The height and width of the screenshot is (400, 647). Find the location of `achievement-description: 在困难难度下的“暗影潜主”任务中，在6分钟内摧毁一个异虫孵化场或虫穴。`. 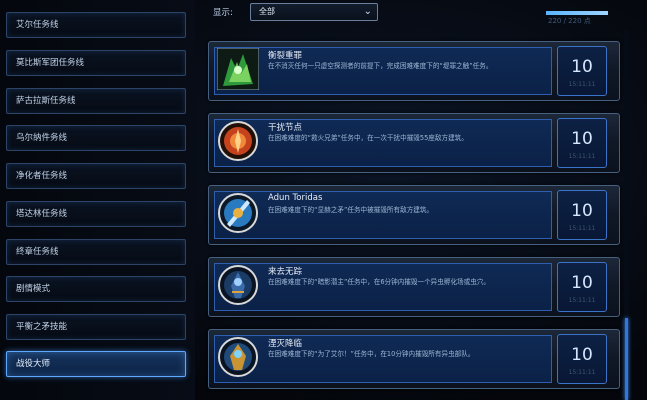

achievement-description: 在困难难度下的“暗影潜主”任务中，在6分钟内摧毁一个异虫孵化场或虫穴。 is located at coordinates (379, 282).